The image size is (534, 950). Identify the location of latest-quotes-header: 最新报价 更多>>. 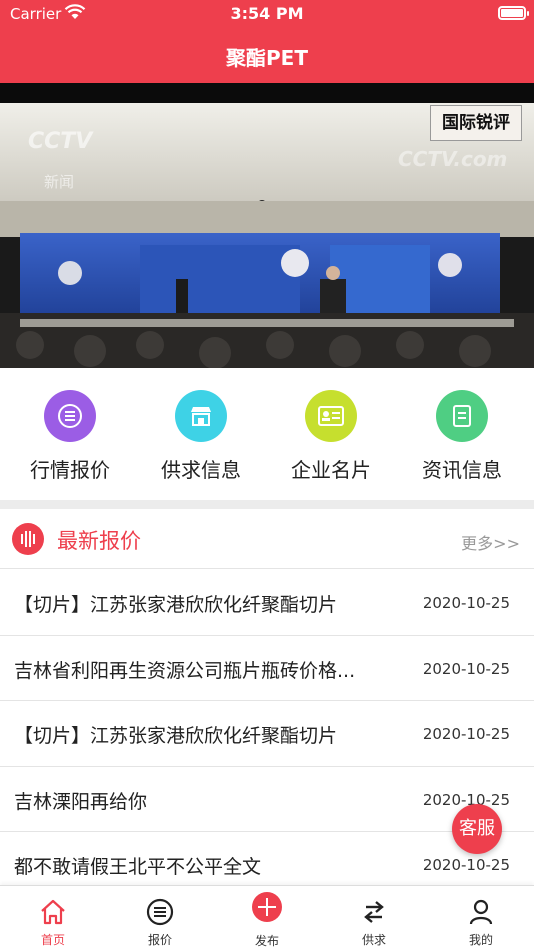
(267, 539).